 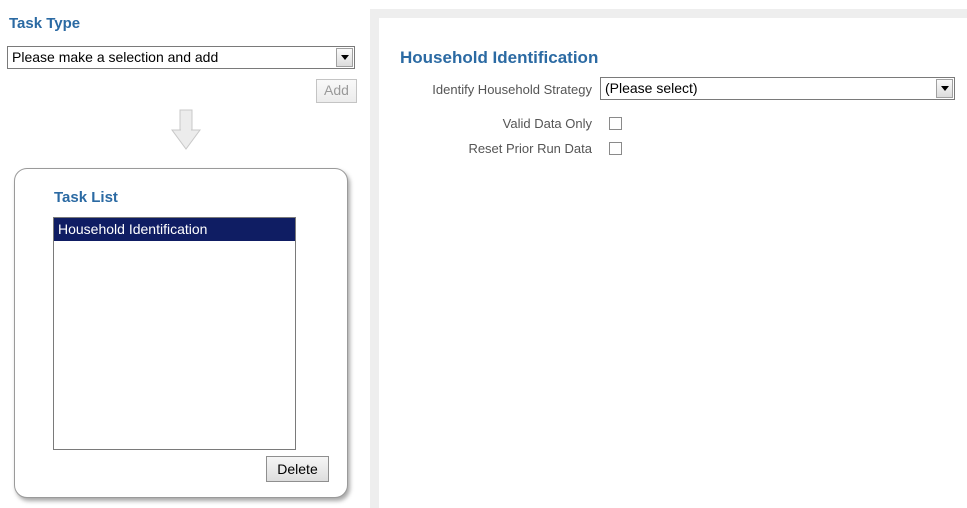 What do you see at coordinates (615, 123) in the screenshot?
I see `valid-data-only-checkbox` at bounding box center [615, 123].